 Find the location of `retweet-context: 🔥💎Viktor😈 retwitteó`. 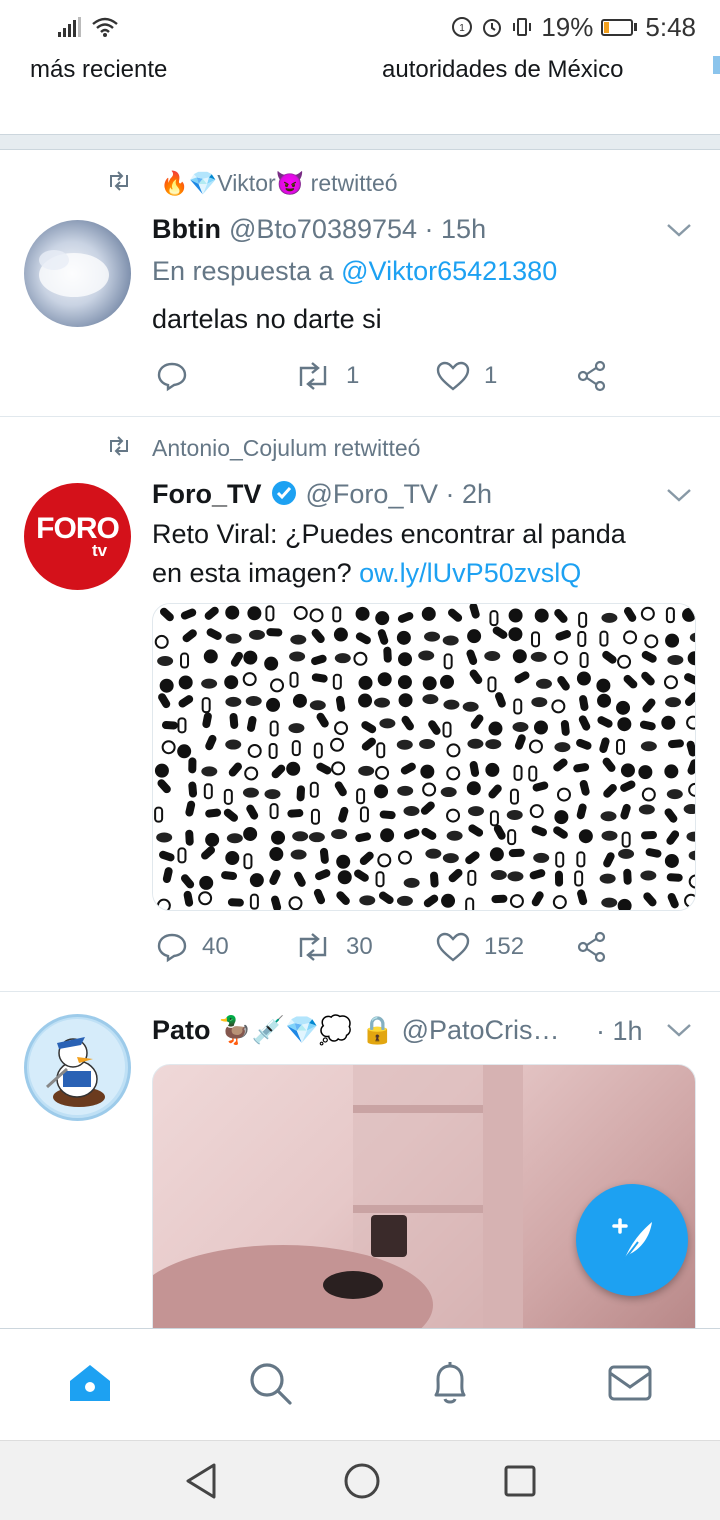

retweet-context: 🔥💎Viktor😈 retwitteó is located at coordinates (252, 183).